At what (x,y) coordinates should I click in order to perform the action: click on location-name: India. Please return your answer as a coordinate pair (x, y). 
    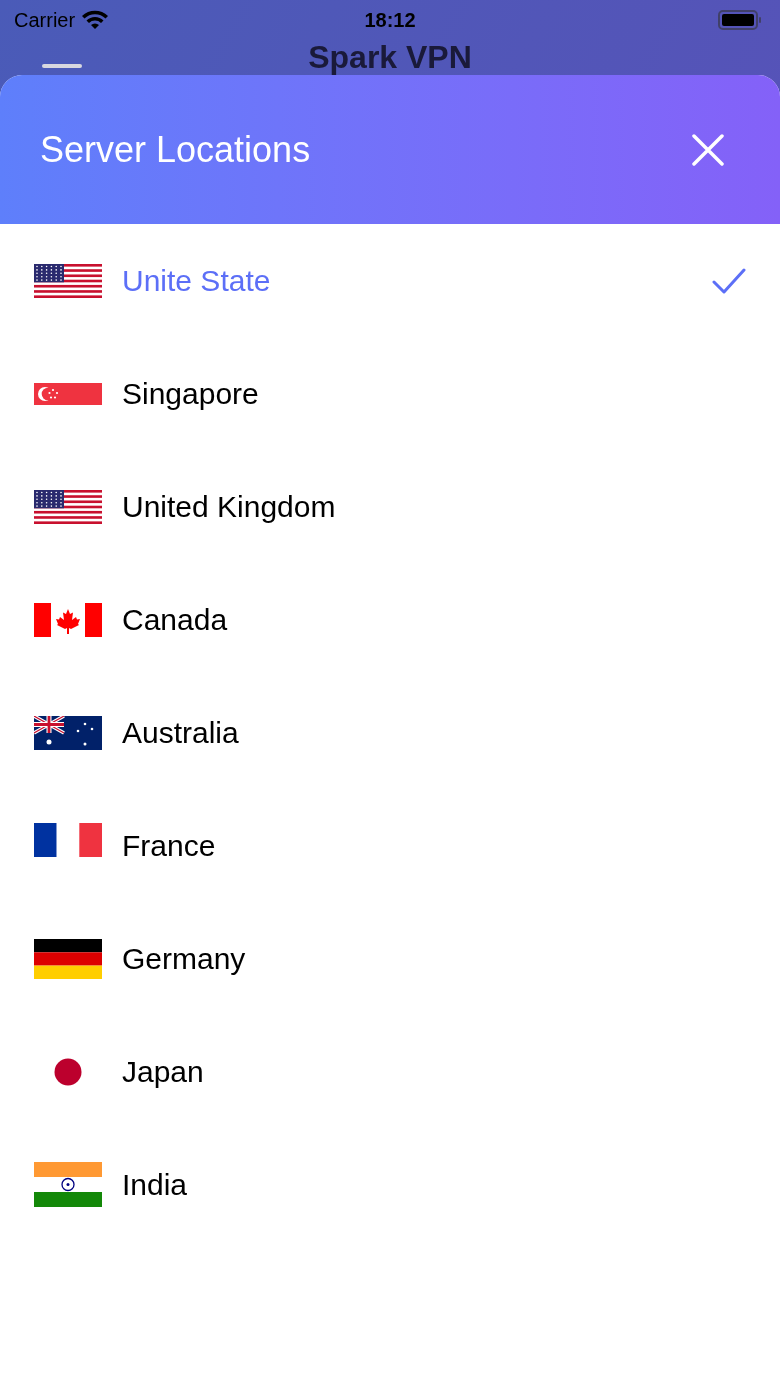
    Looking at the image, I should click on (155, 1185).